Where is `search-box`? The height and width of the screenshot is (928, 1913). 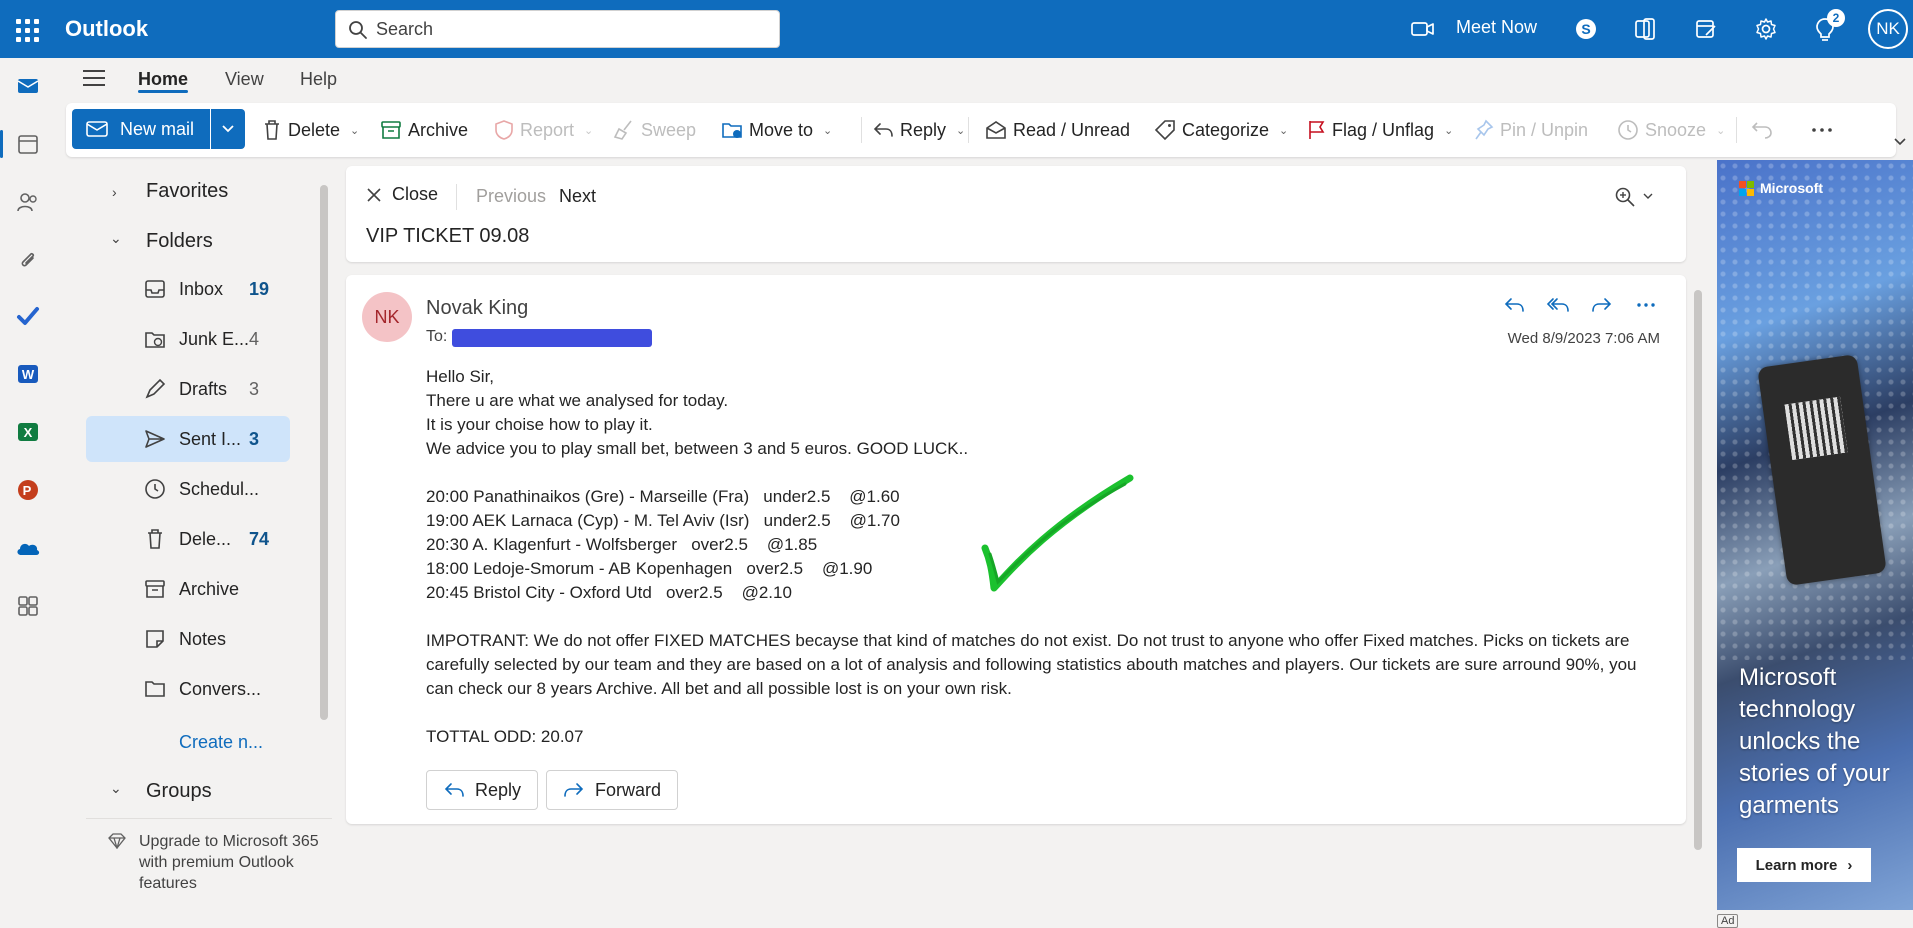
search-box is located at coordinates (557, 29).